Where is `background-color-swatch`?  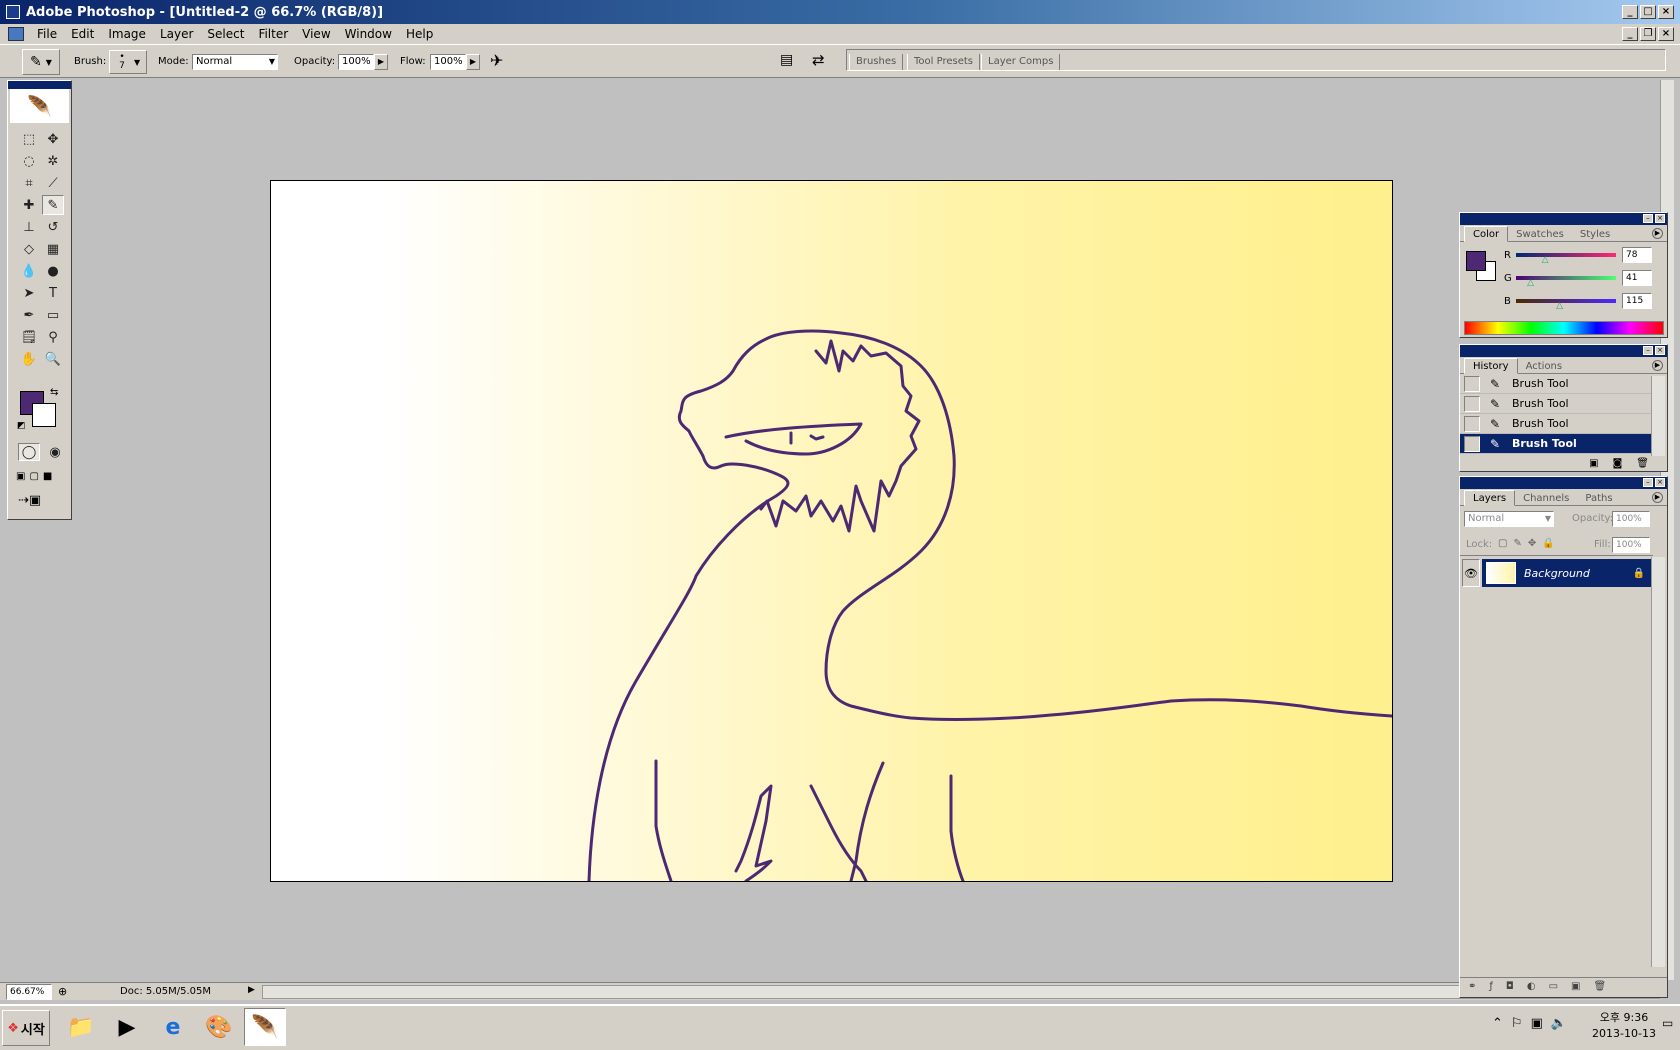 background-color-swatch is located at coordinates (44, 415).